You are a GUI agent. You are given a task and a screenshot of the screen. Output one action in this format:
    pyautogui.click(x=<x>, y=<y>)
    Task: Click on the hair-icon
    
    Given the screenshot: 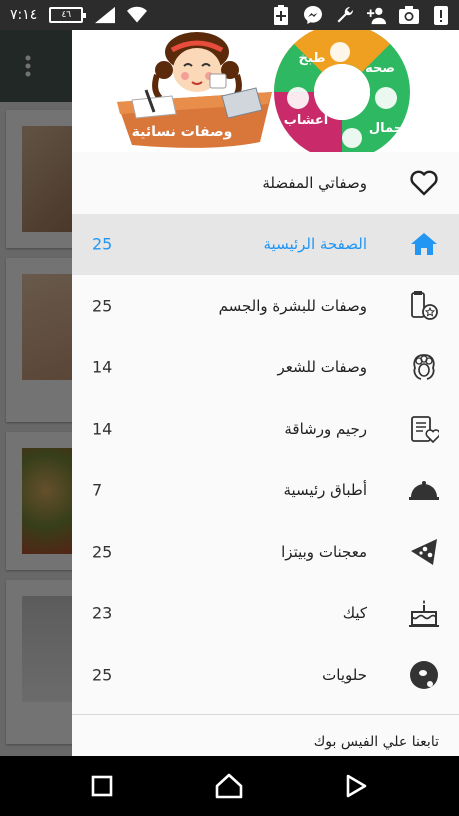 What is the action you would take?
    pyautogui.click(x=424, y=367)
    